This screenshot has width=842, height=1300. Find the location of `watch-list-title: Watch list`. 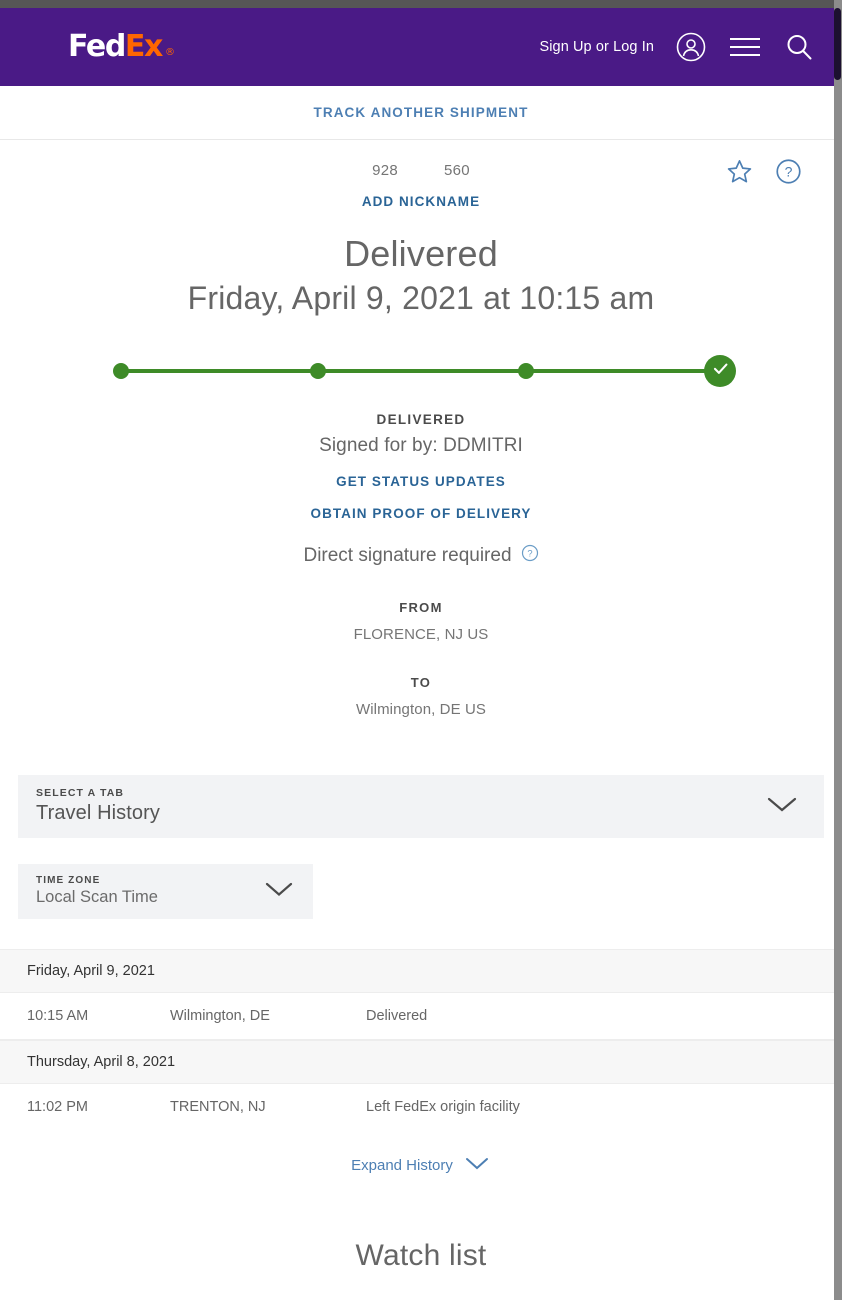

watch-list-title: Watch list is located at coordinates (421, 1255).